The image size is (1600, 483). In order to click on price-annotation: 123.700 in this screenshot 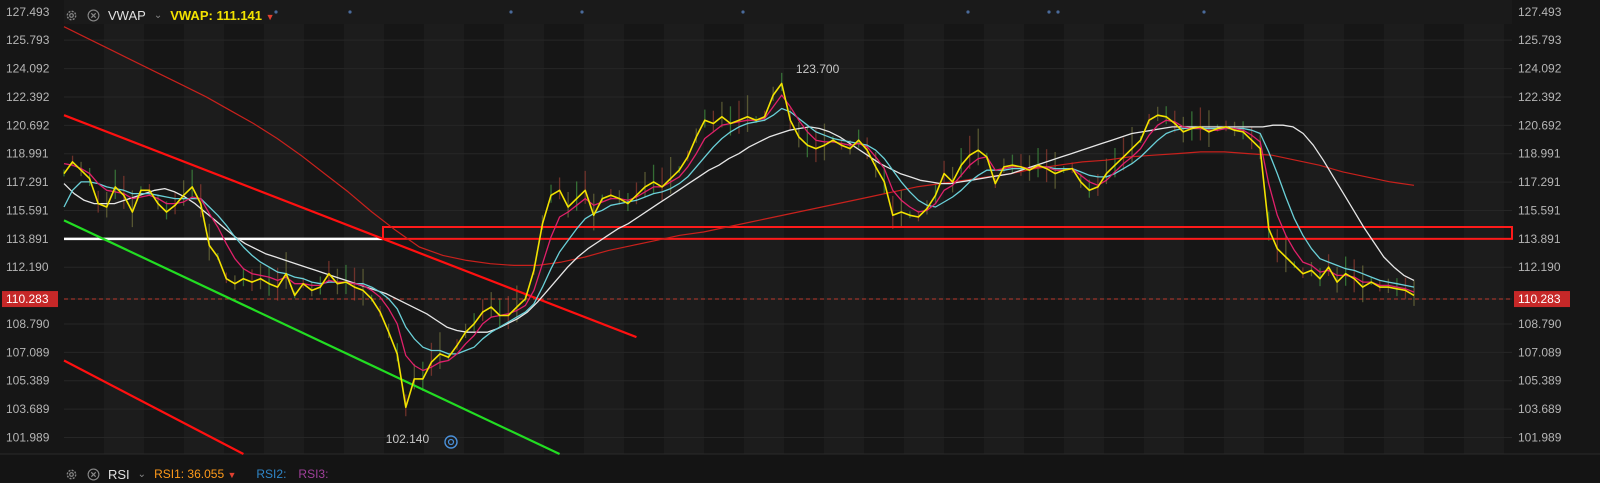, I will do `click(818, 69)`.